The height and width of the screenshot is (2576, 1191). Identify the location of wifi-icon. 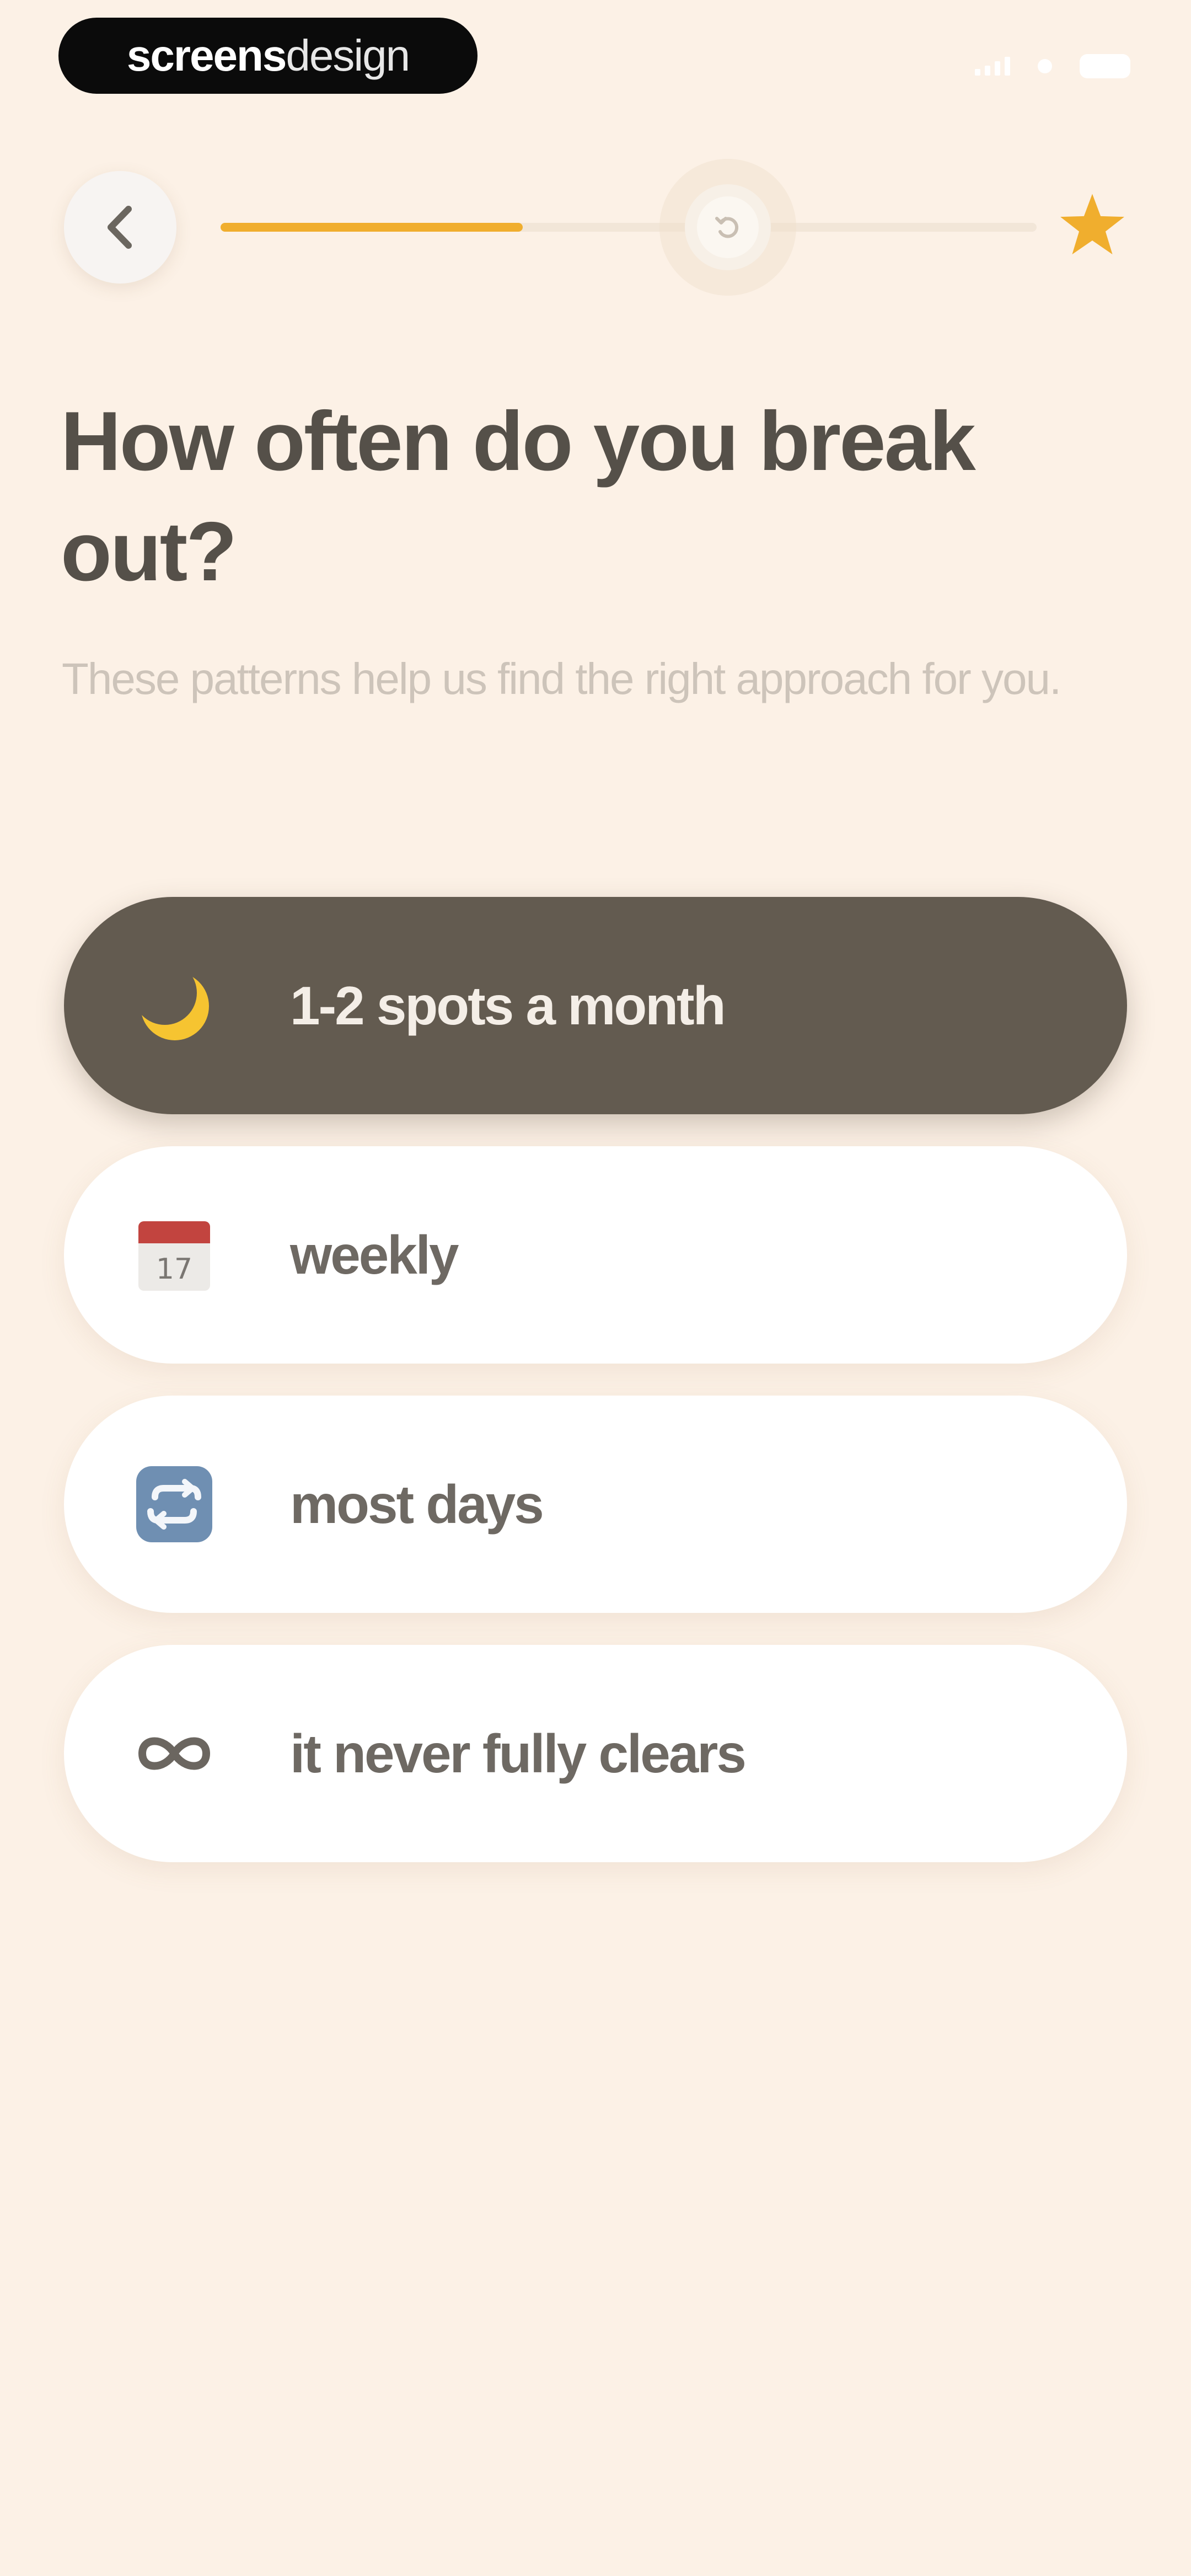
(1045, 66).